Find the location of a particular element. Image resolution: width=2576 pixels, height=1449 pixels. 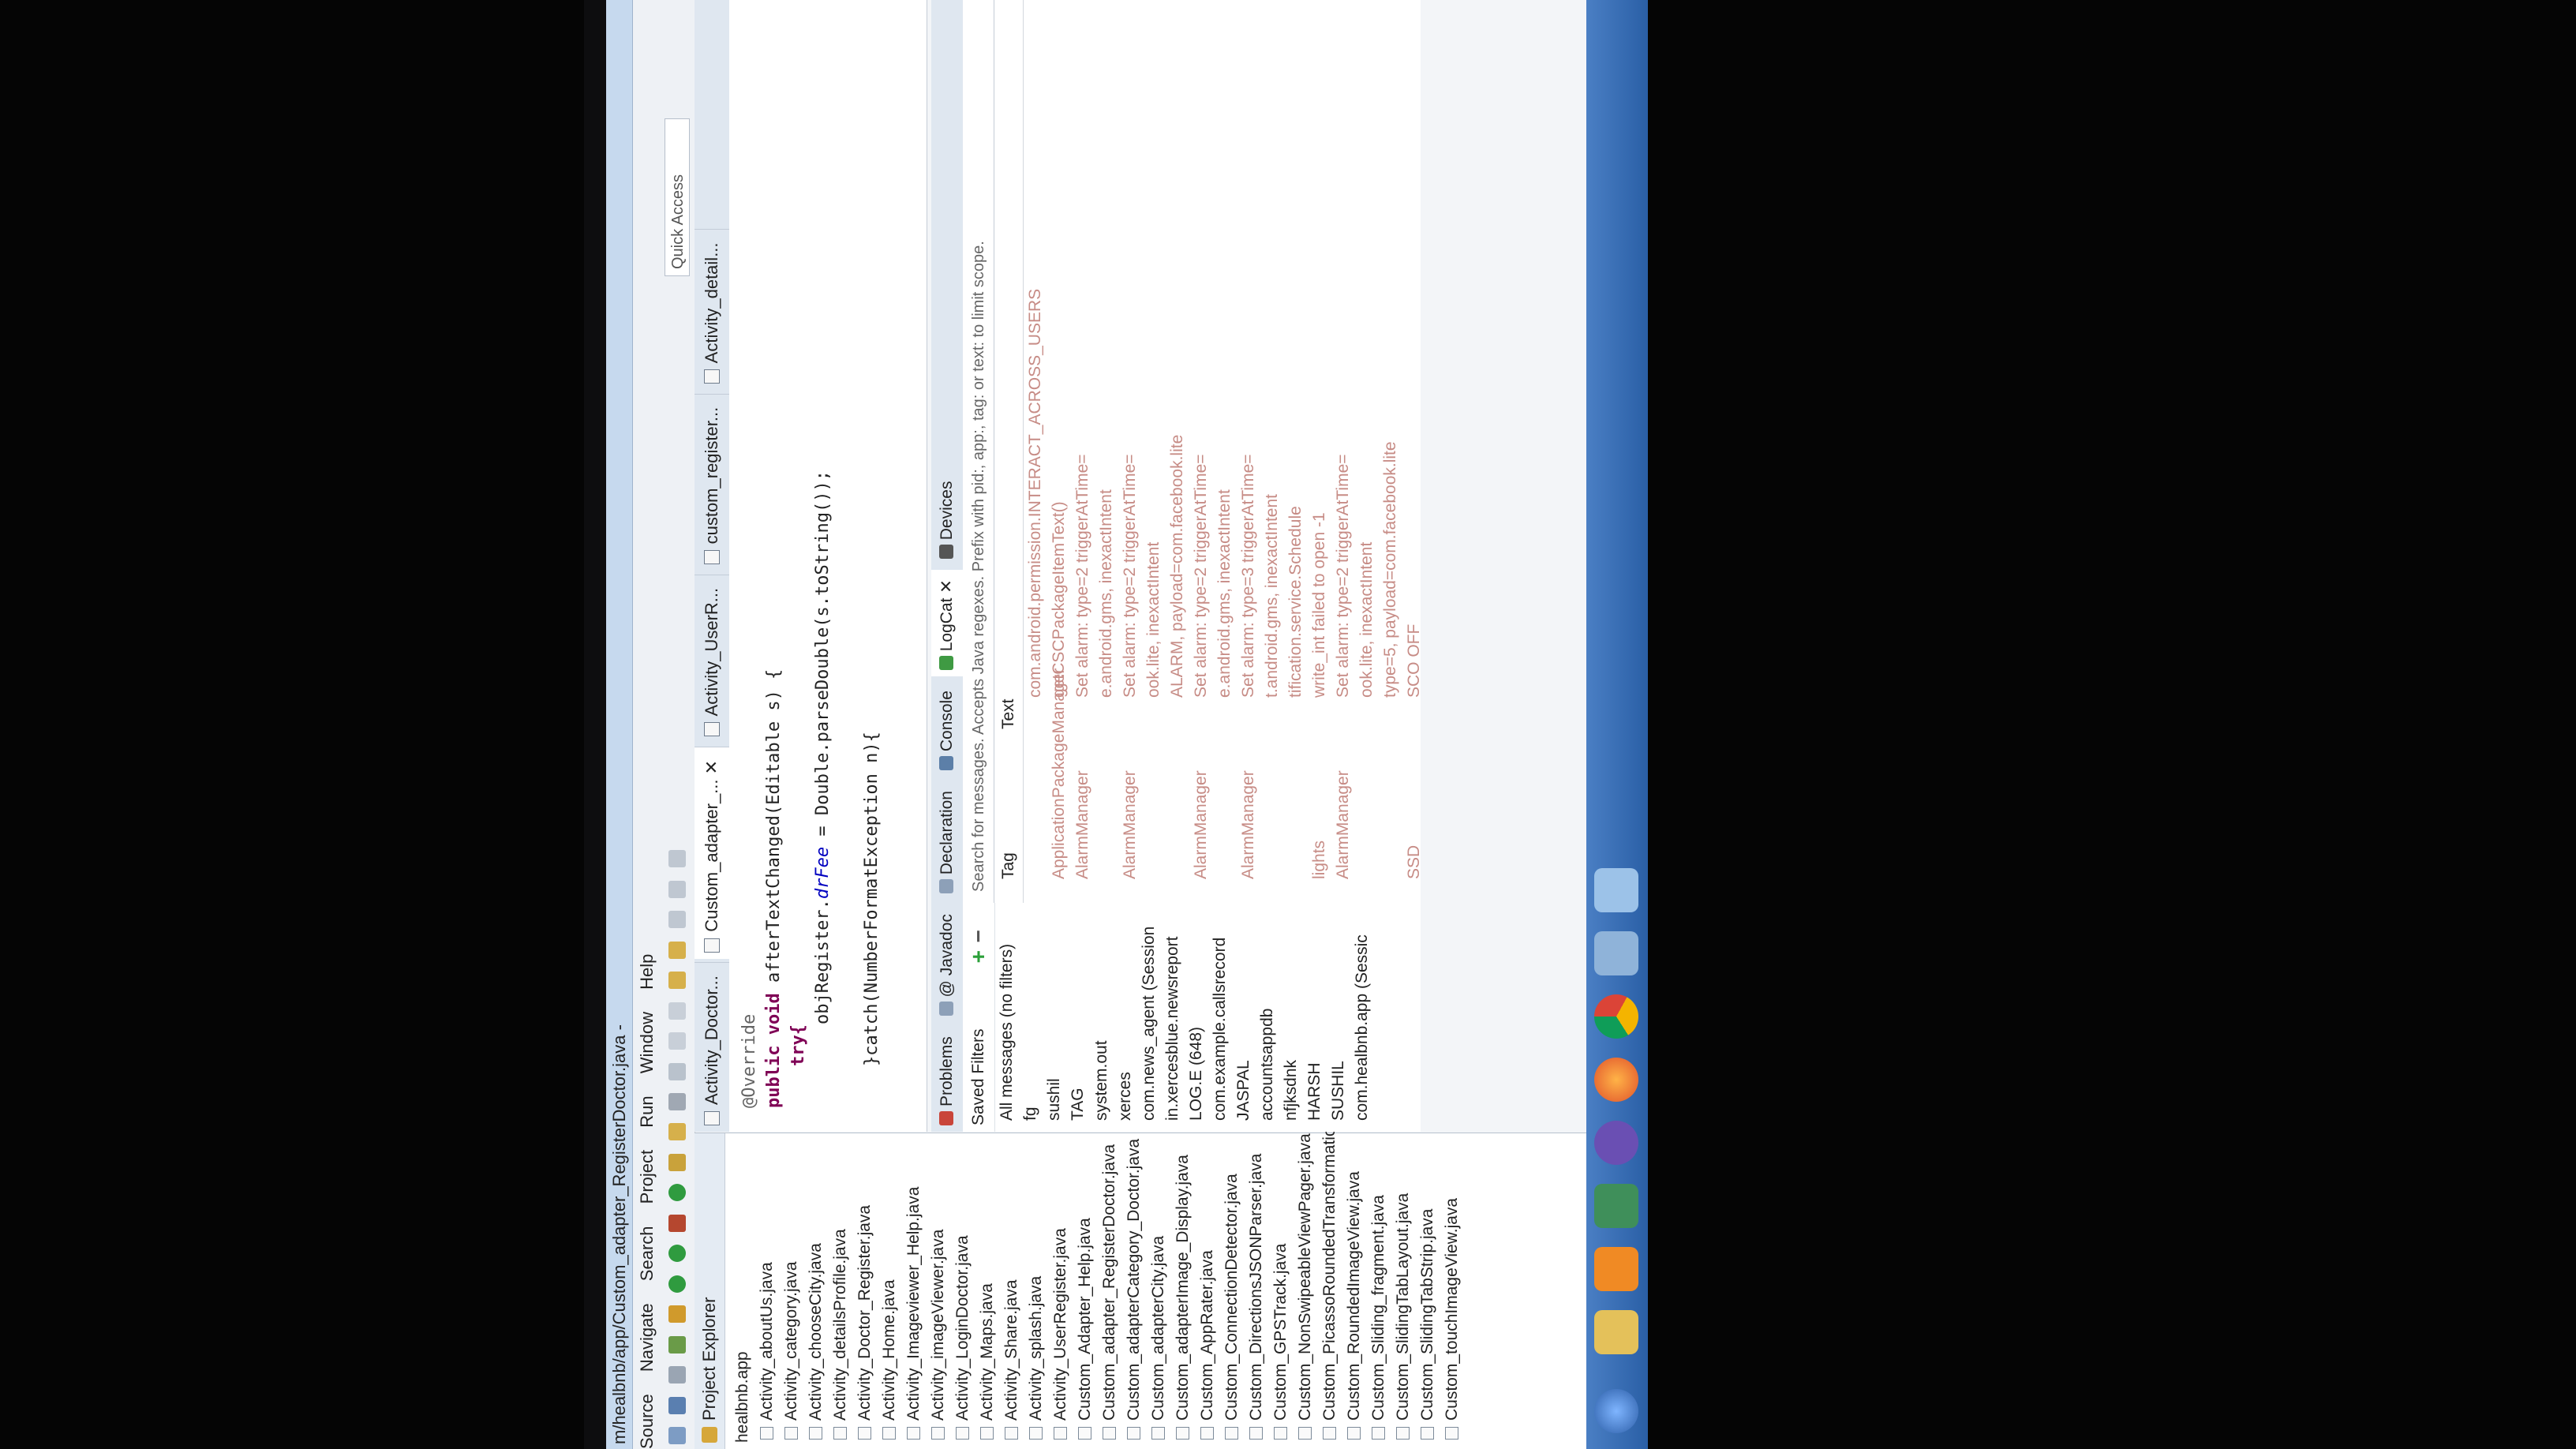

package-icon is located at coordinates (677, 1162).